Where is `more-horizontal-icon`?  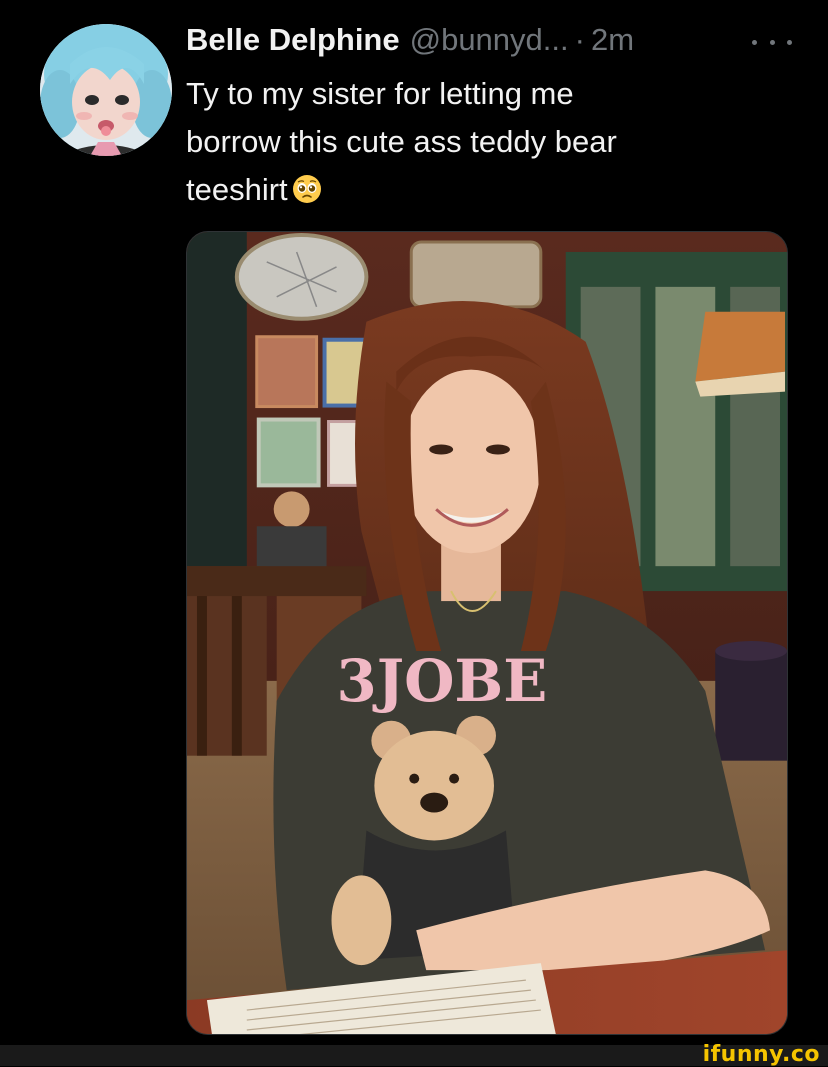 more-horizontal-icon is located at coordinates (772, 42).